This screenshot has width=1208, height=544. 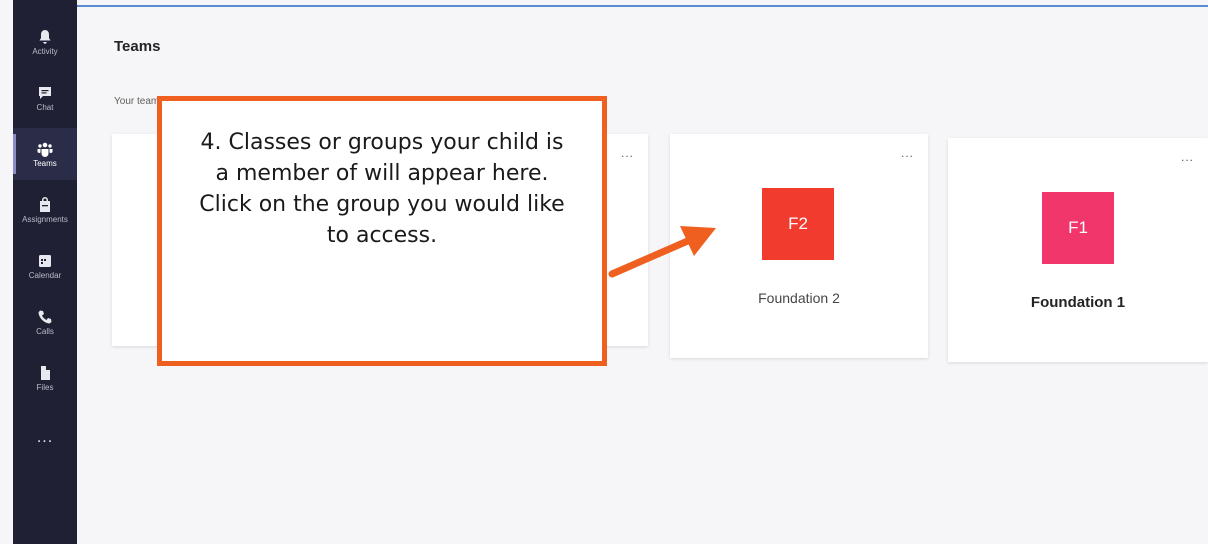 I want to click on team-card-foundation-1: ... F1 Foundation 1, so click(x=1078, y=250).